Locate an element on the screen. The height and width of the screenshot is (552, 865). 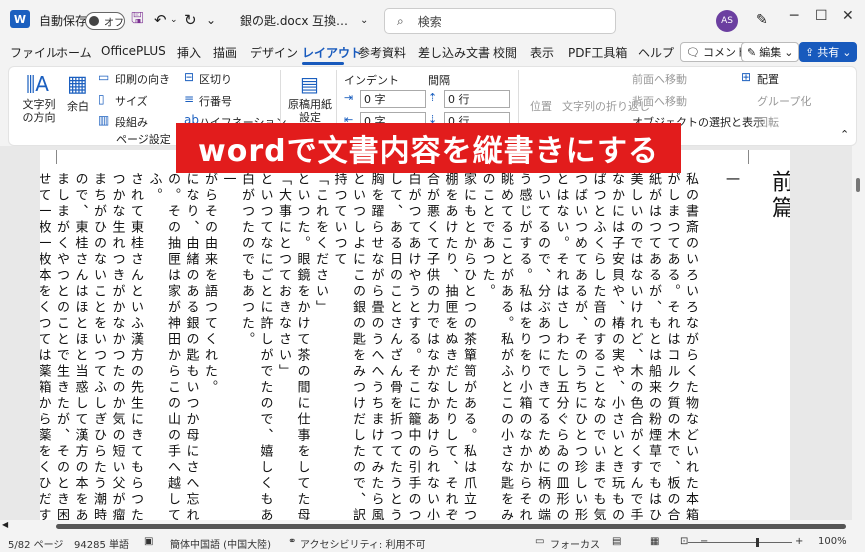
autosave-label: 自動保存 is located at coordinates (63, 20).